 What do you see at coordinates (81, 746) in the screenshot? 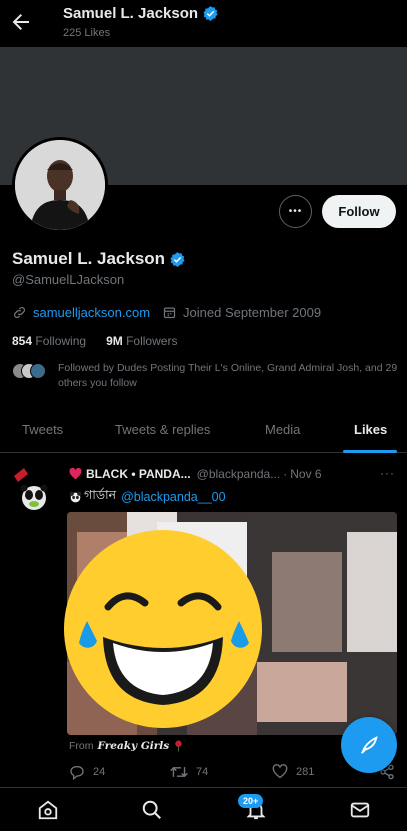
I see `source-prefix: From` at bounding box center [81, 746].